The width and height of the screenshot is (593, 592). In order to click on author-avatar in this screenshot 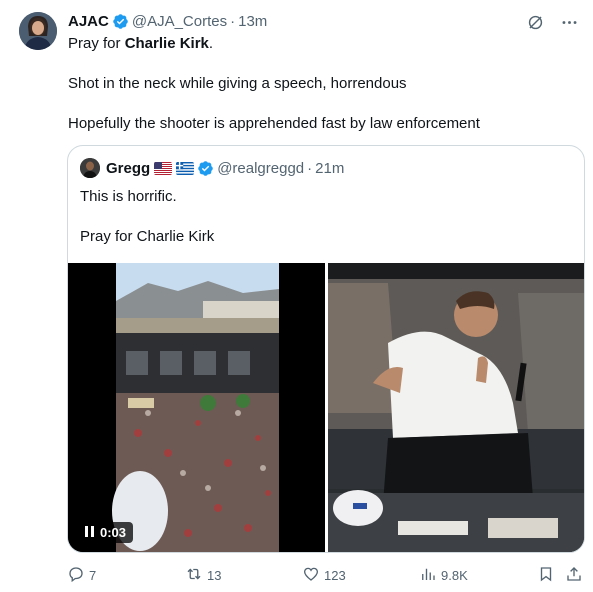, I will do `click(38, 31)`.